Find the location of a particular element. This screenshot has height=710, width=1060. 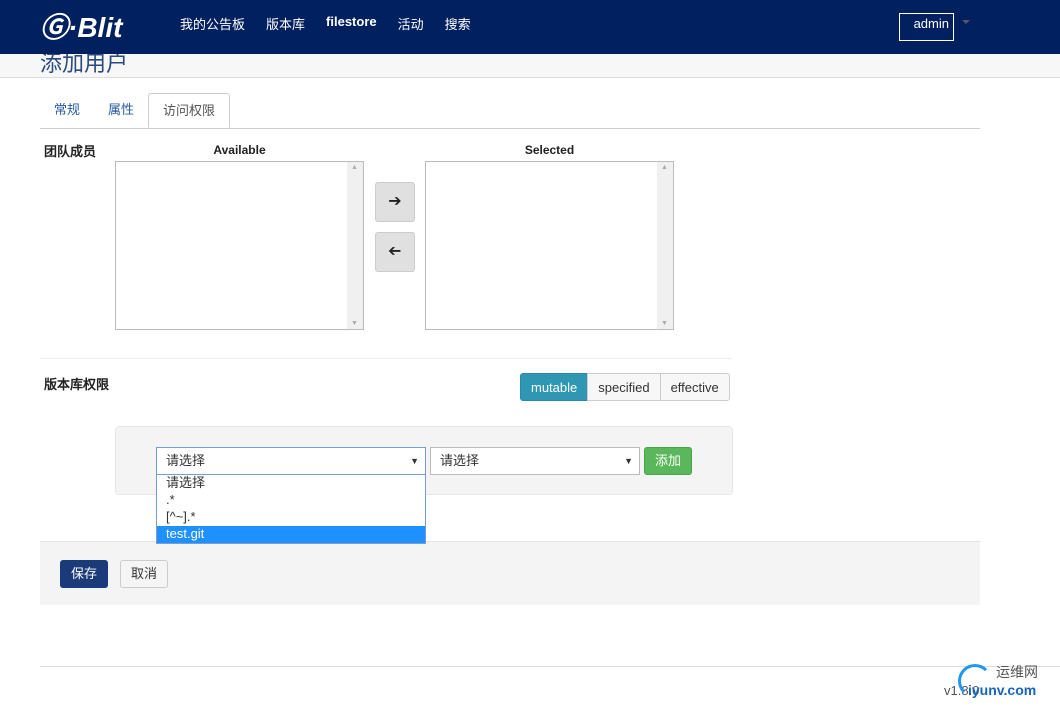

logo: Ⓖ·Blit is located at coordinates (81, 26).